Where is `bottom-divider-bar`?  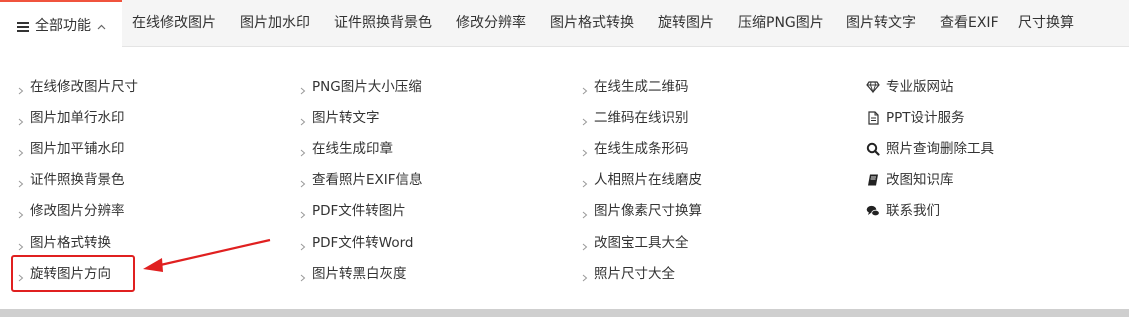 bottom-divider-bar is located at coordinates (564, 313).